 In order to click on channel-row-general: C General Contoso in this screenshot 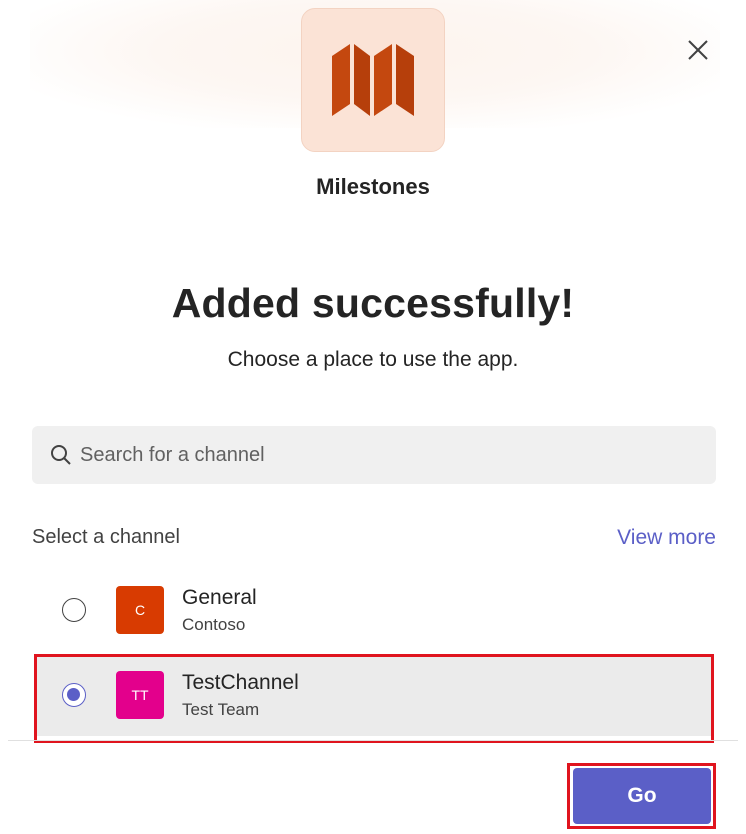, I will do `click(374, 610)`.